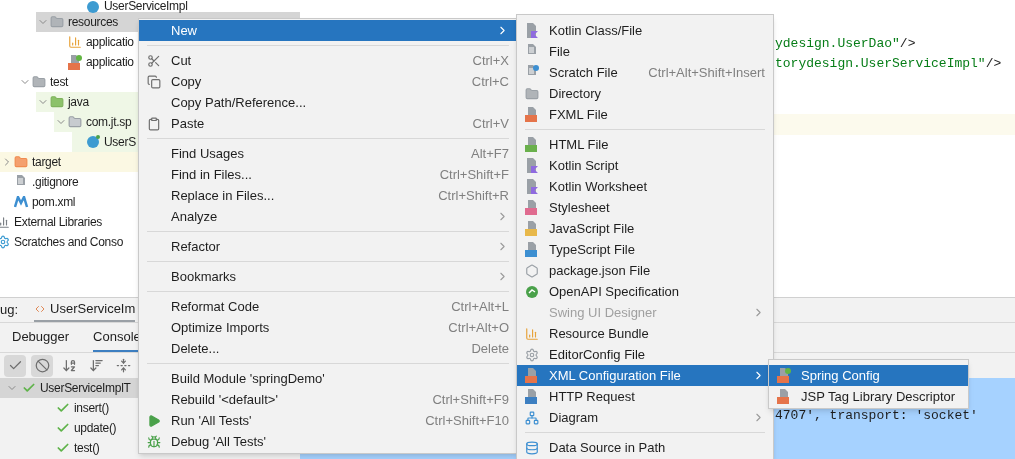 The height and width of the screenshot is (459, 1015). Describe the element at coordinates (9, 310) in the screenshot. I see `panel-label: ug:` at that location.